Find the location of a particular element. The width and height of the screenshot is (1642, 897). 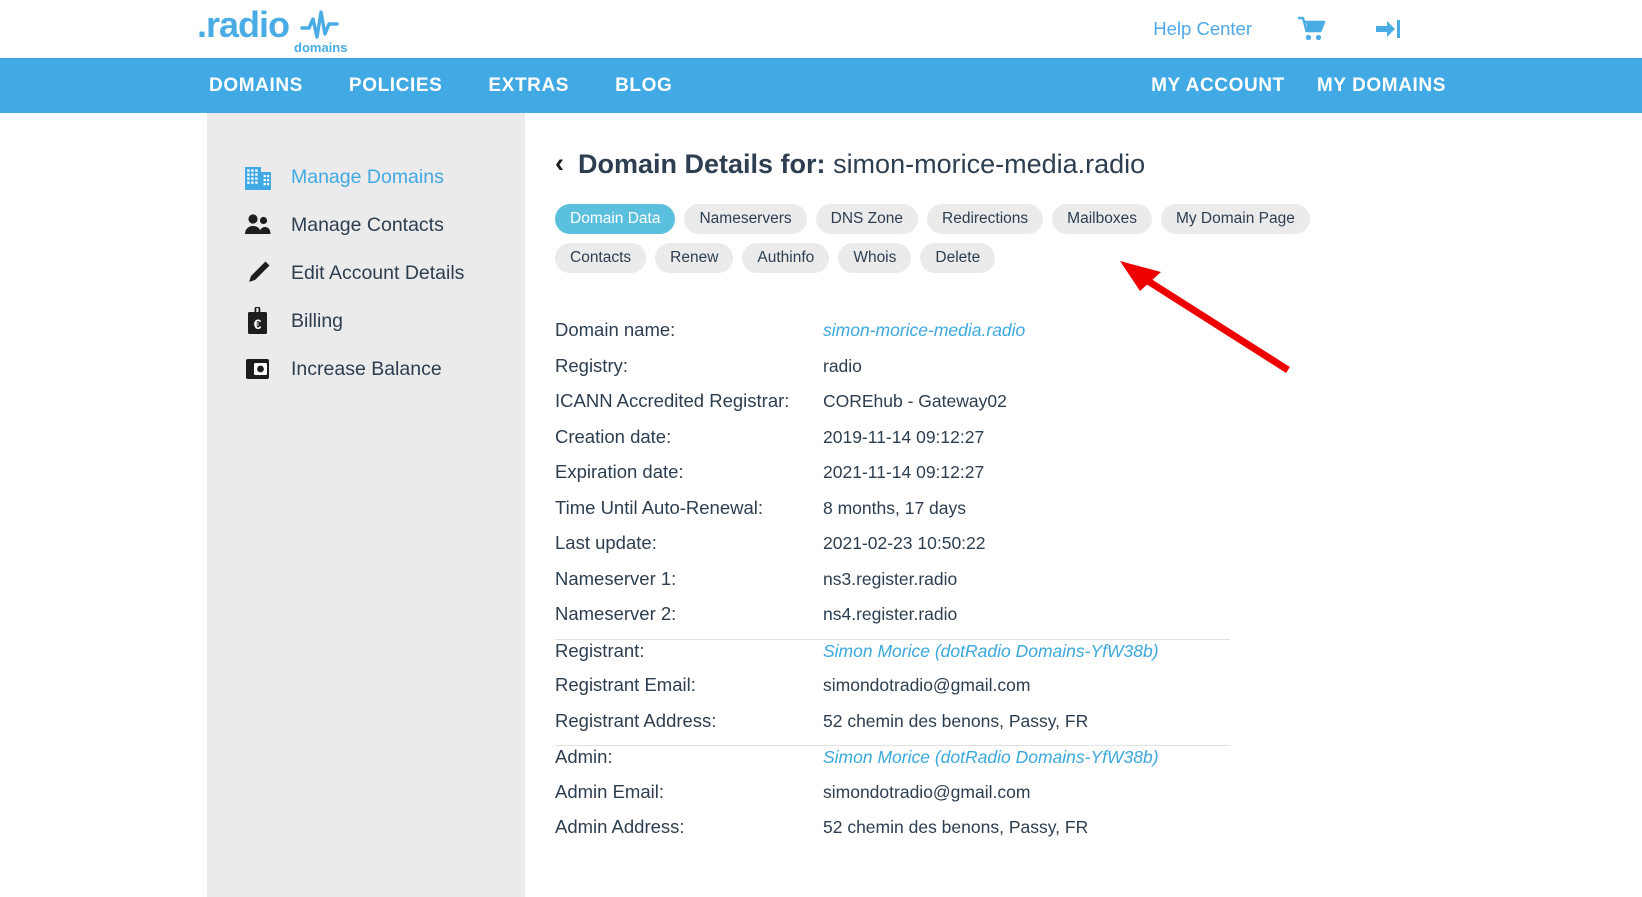

navbar-left-links: DOMAINS POLICIES EXTRAS BLOG is located at coordinates (440, 85).